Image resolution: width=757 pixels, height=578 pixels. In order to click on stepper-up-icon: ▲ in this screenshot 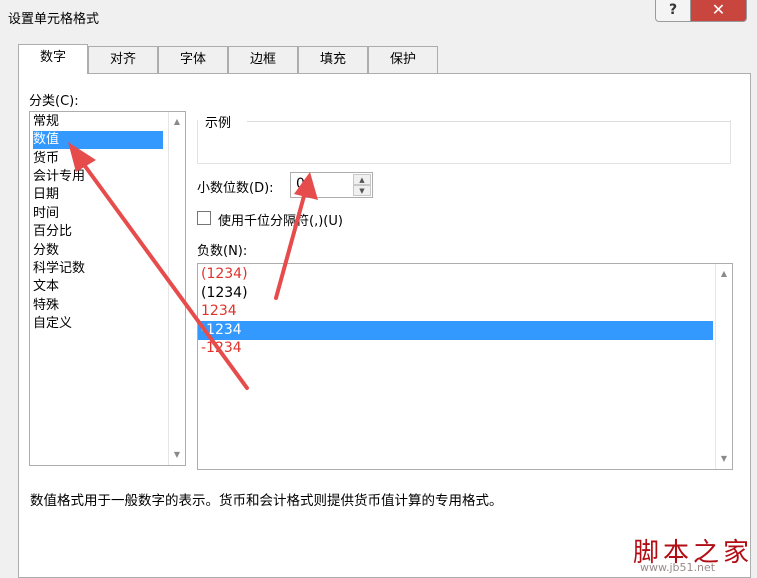, I will do `click(362, 179)`.